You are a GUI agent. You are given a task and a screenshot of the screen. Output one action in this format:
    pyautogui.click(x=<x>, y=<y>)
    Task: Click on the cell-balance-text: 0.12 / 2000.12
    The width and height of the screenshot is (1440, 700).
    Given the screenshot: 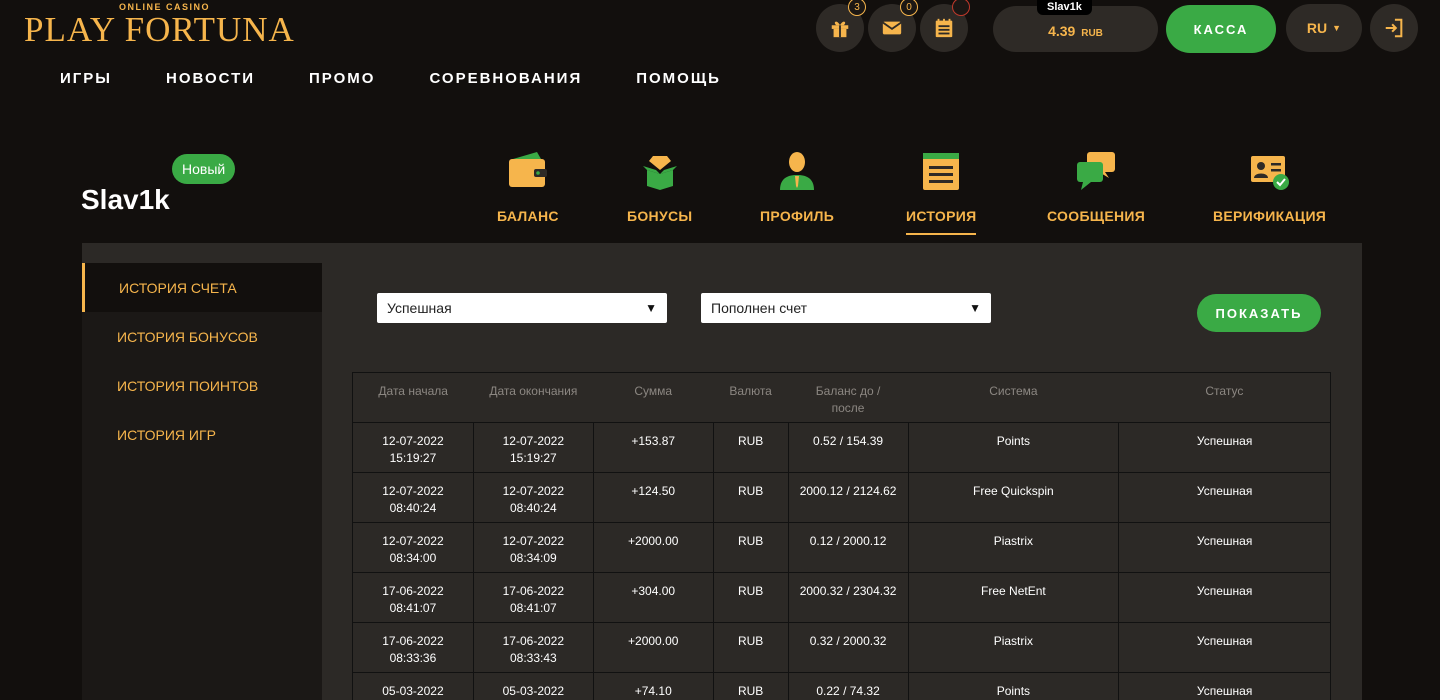 What is the action you would take?
    pyautogui.click(x=848, y=541)
    